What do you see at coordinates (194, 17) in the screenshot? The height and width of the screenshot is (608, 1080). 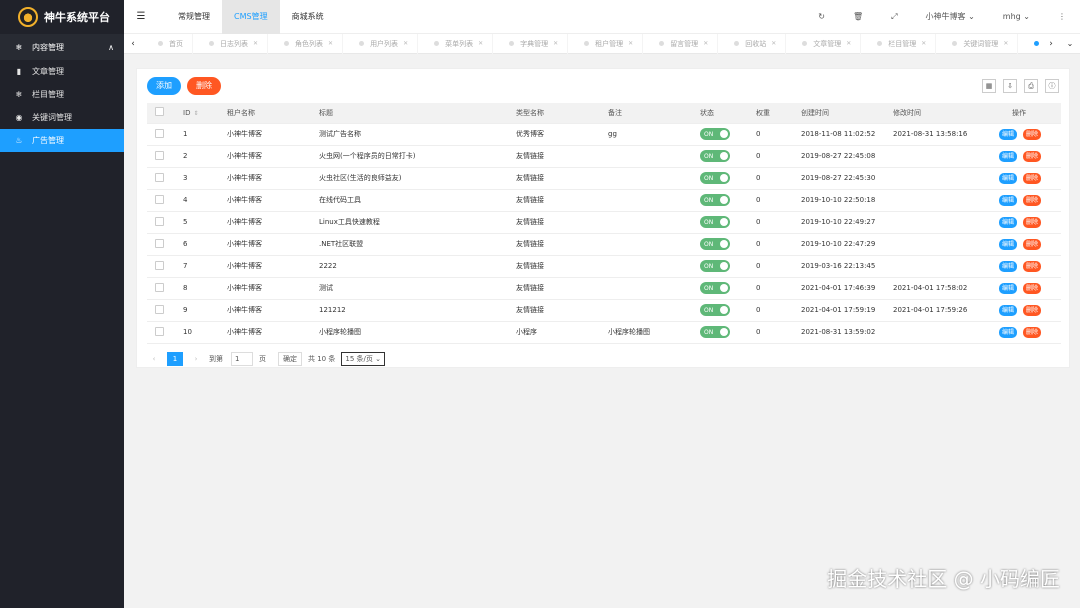 I see `topnav-general: 常规管理` at bounding box center [194, 17].